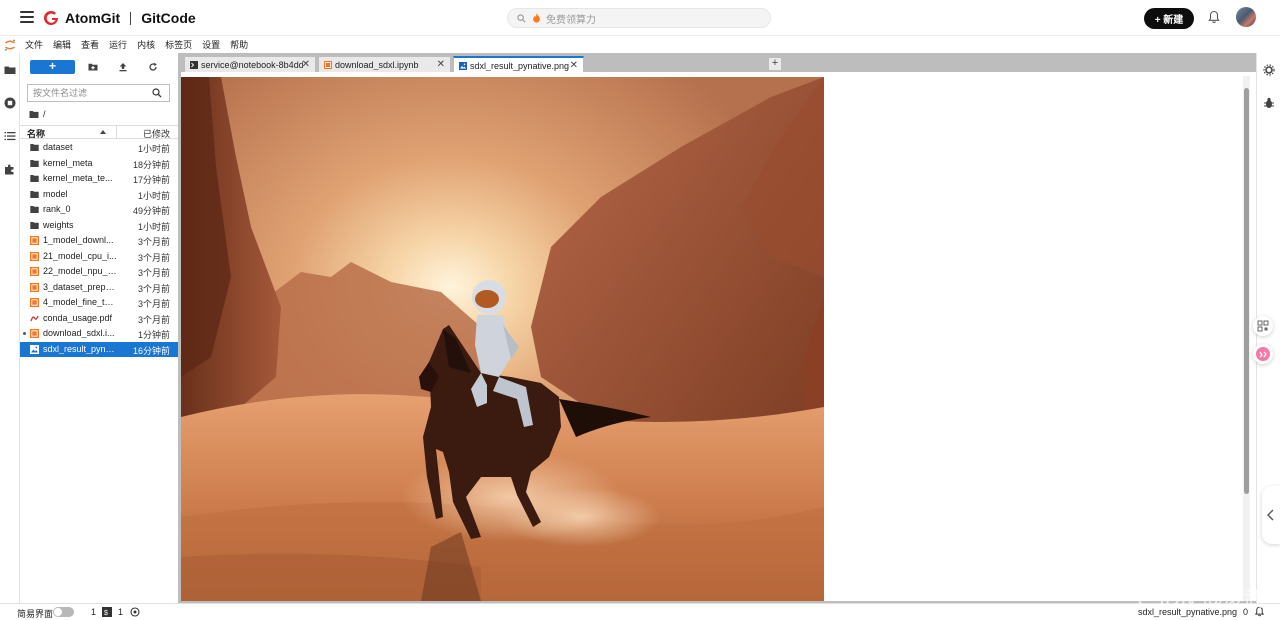 Image resolution: width=1280 pixels, height=620 pixels. I want to click on file-row: 4_model_fine_tu... 3个月前, so click(99, 303).